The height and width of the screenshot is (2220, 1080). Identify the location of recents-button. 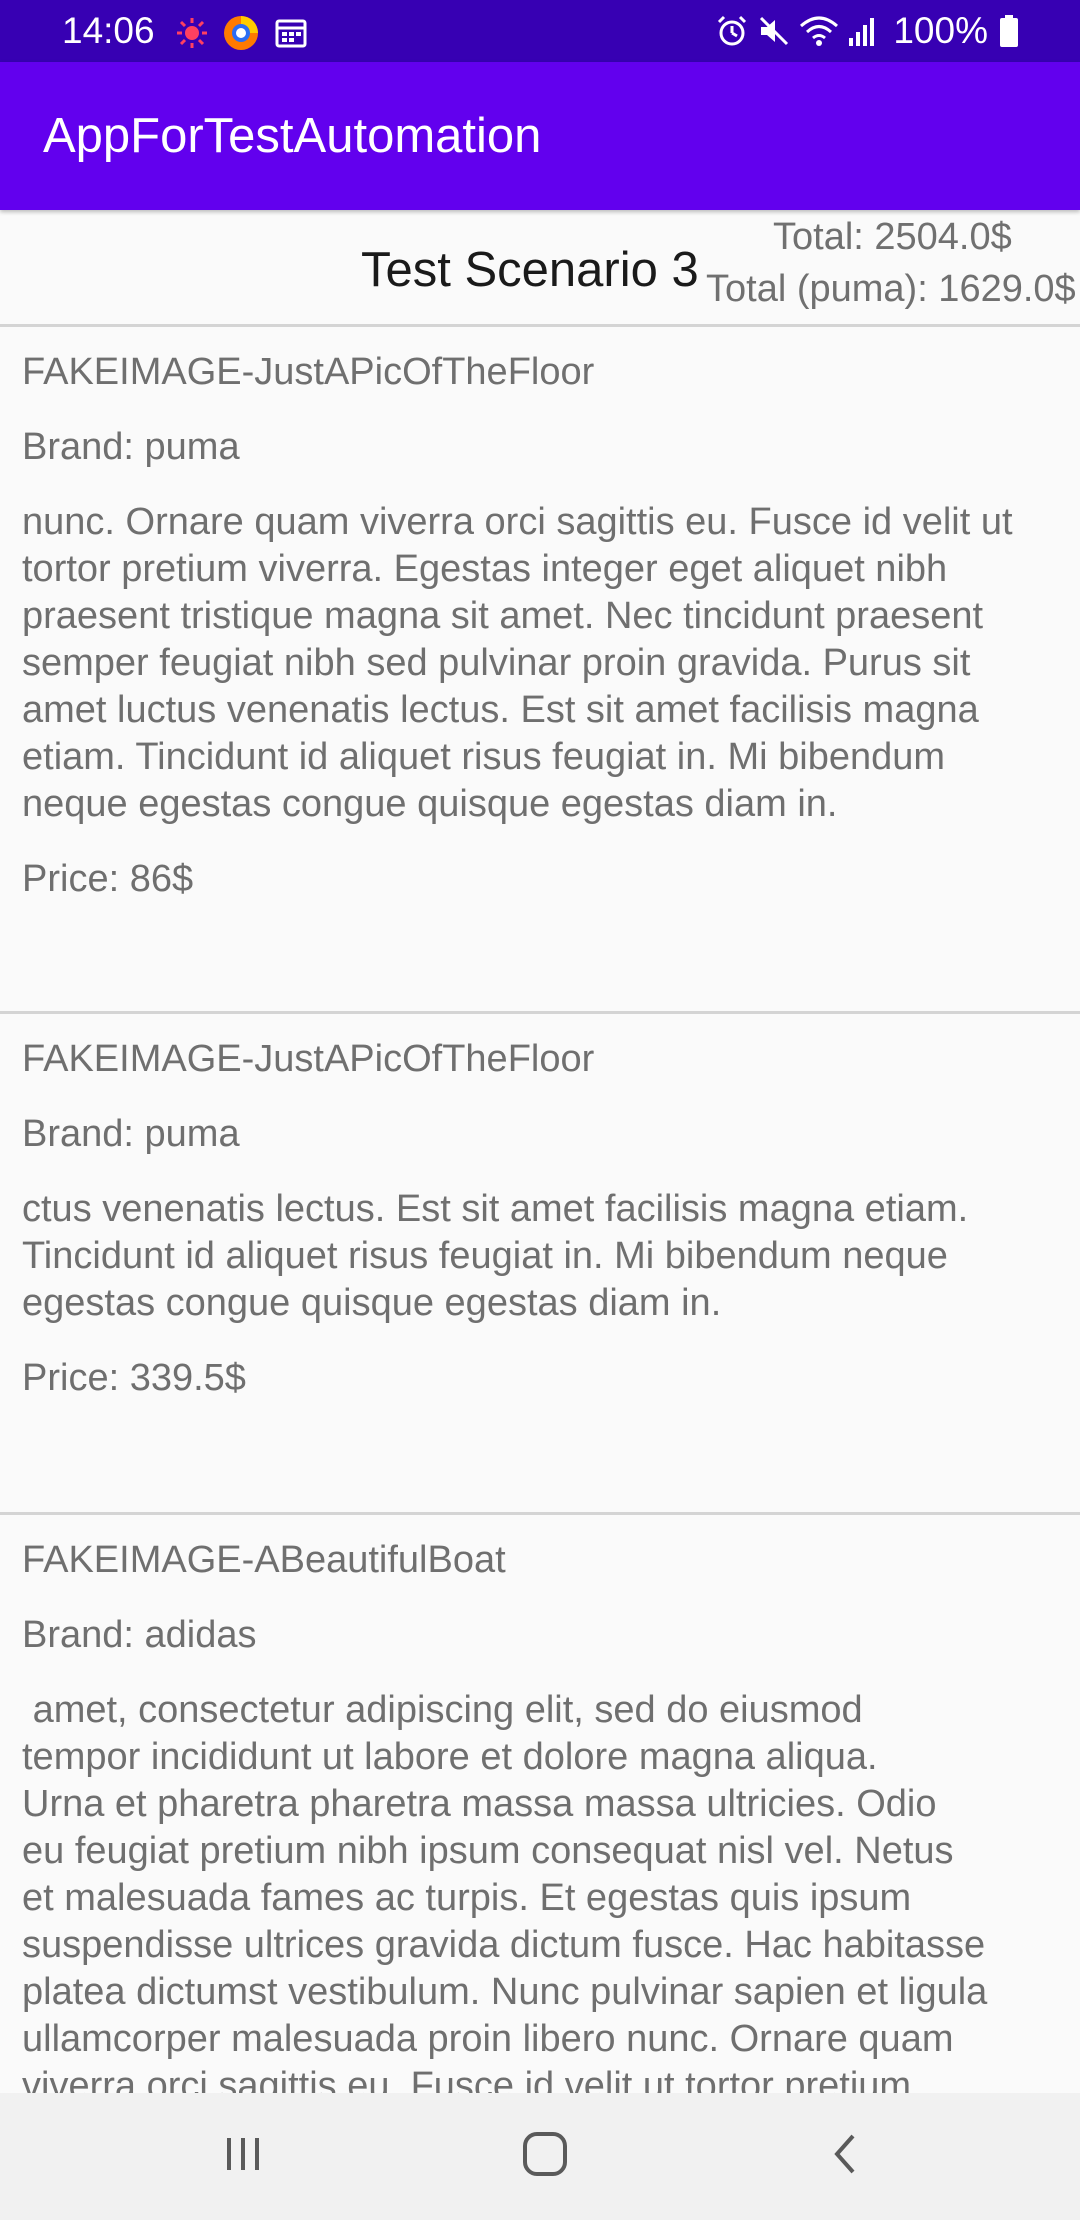
(243, 2156).